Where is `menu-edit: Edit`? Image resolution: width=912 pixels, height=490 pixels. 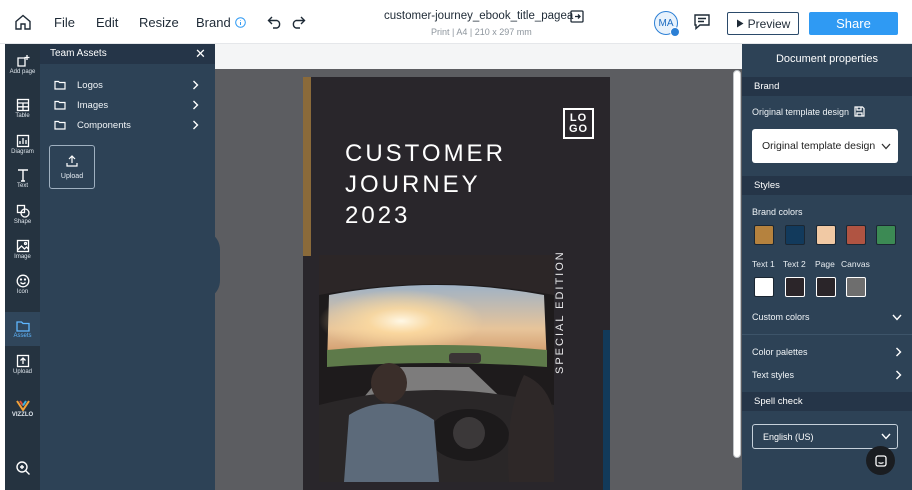 menu-edit: Edit is located at coordinates (107, 22).